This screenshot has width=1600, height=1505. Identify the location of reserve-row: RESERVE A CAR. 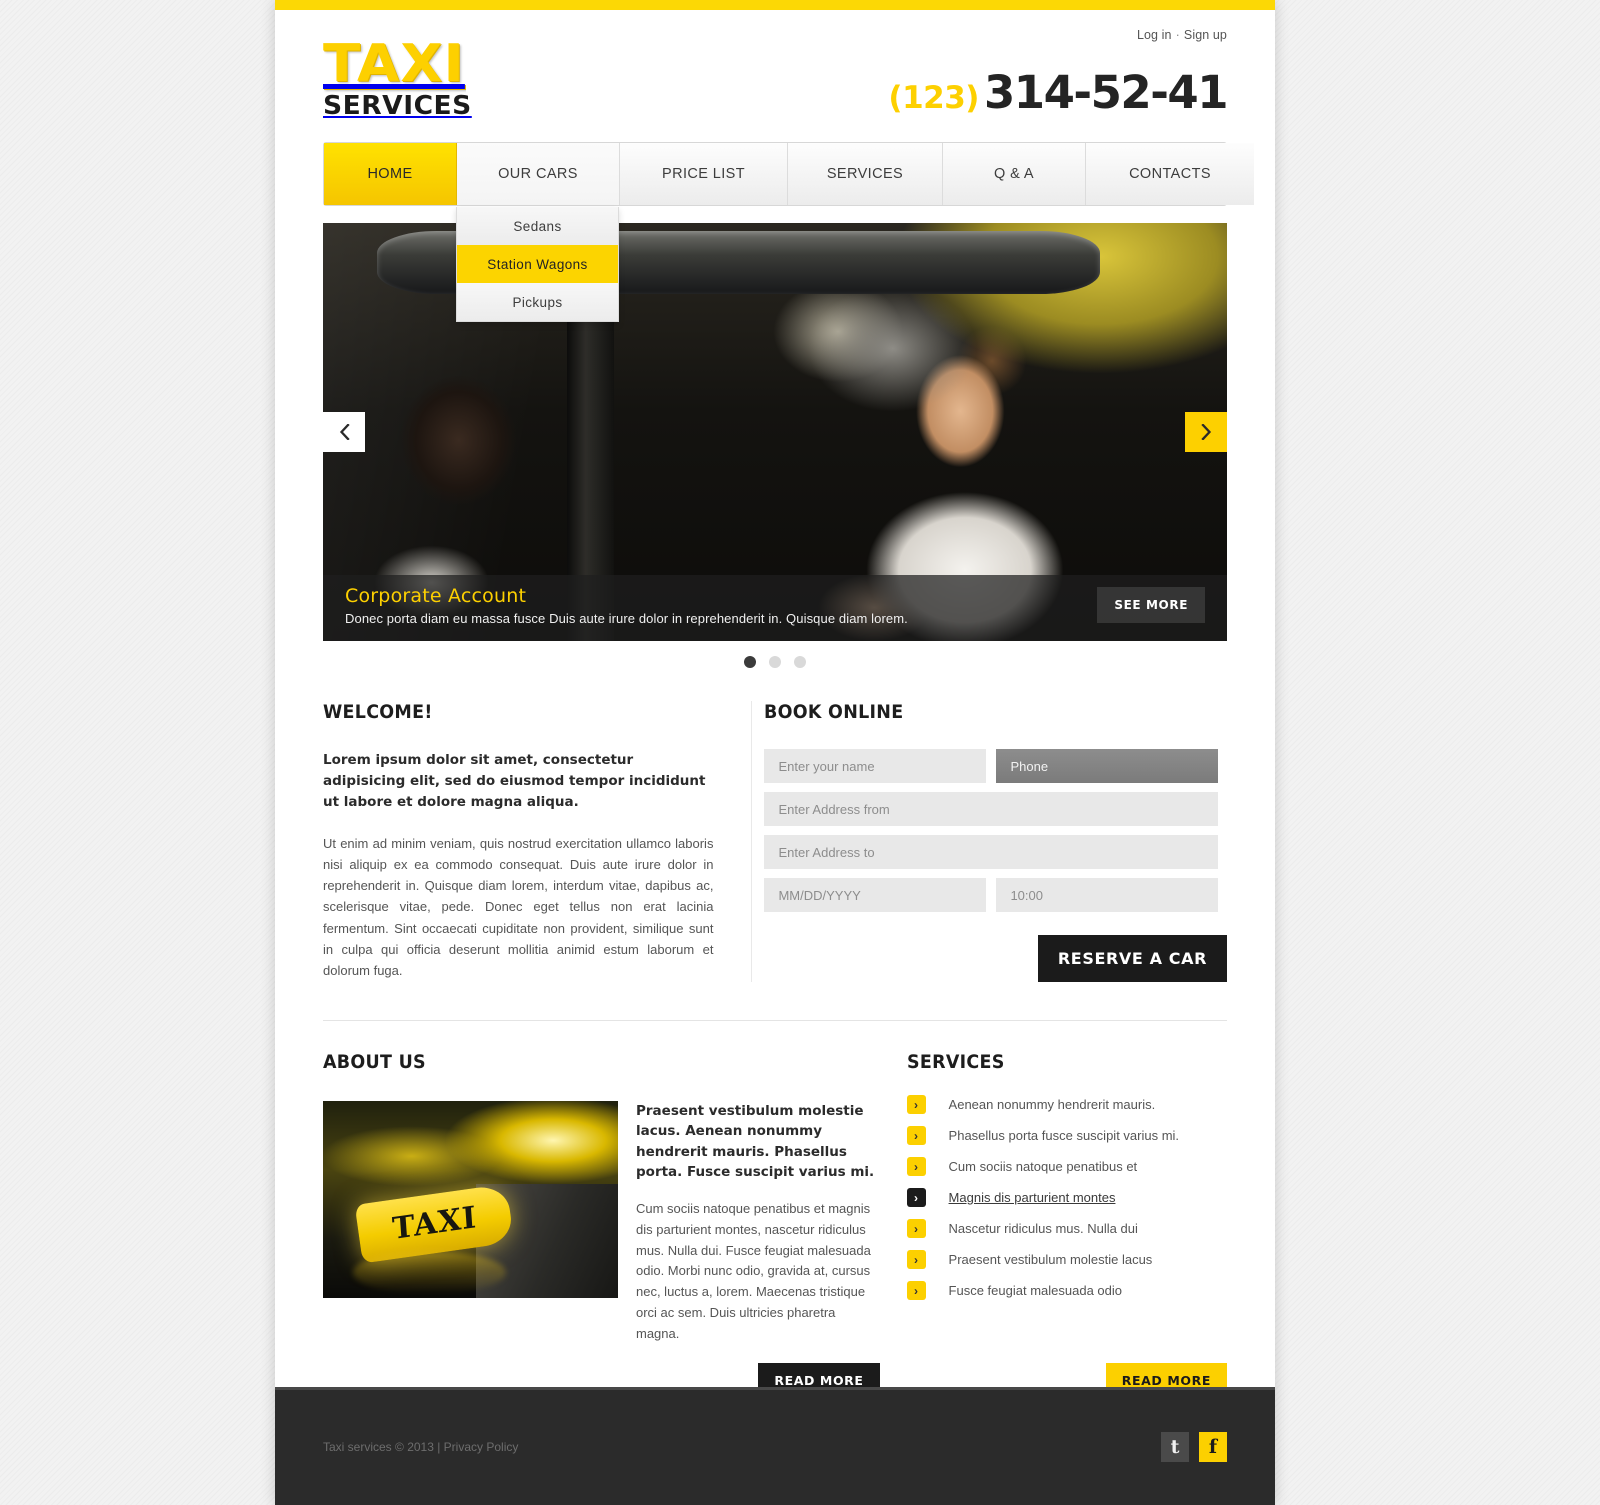
(995, 958).